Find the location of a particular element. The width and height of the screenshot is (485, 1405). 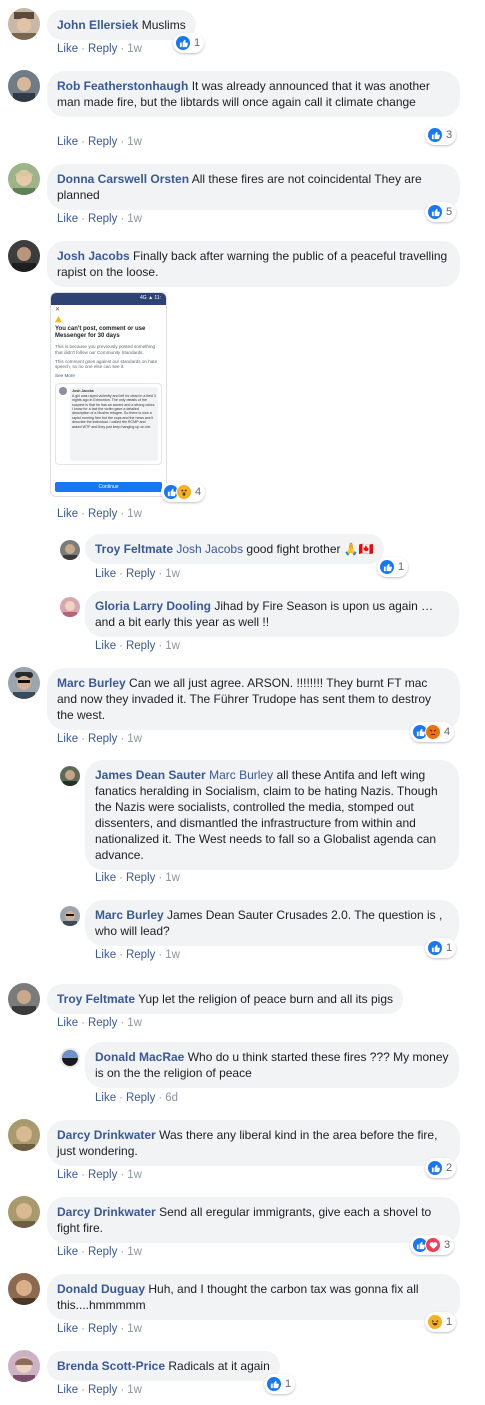

reaction-summary: 5 is located at coordinates (441, 212).